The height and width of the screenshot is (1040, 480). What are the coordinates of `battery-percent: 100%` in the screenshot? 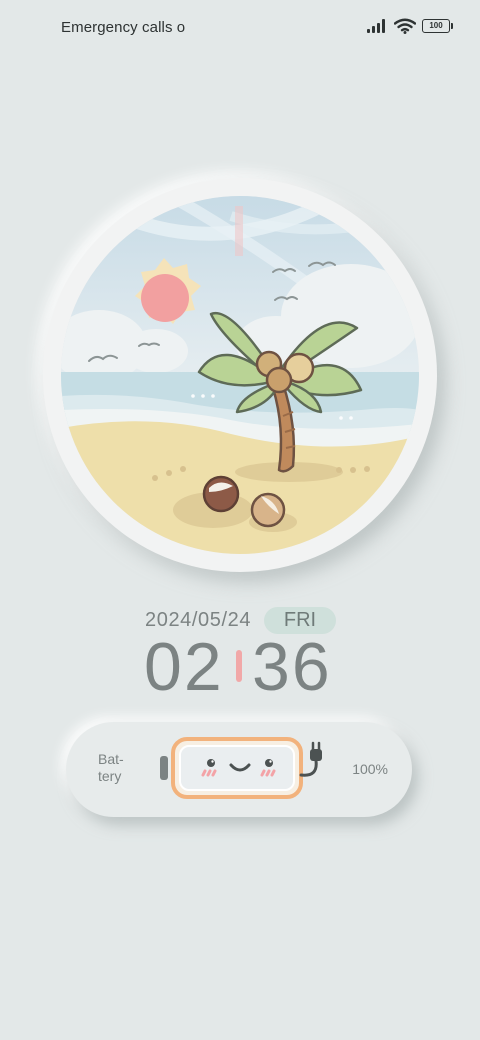 It's located at (370, 769).